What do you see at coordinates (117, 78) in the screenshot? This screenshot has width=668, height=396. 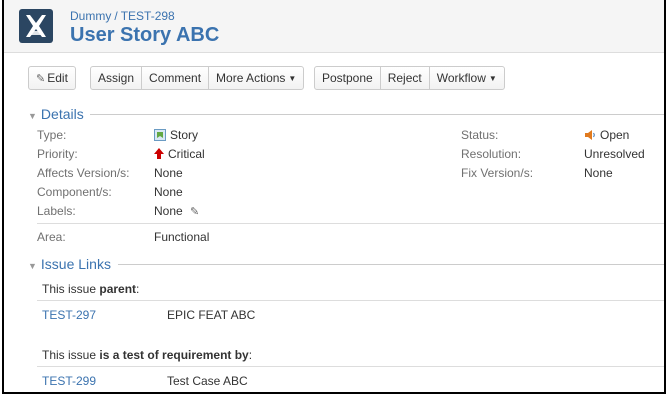 I see `assign-button: Assign` at bounding box center [117, 78].